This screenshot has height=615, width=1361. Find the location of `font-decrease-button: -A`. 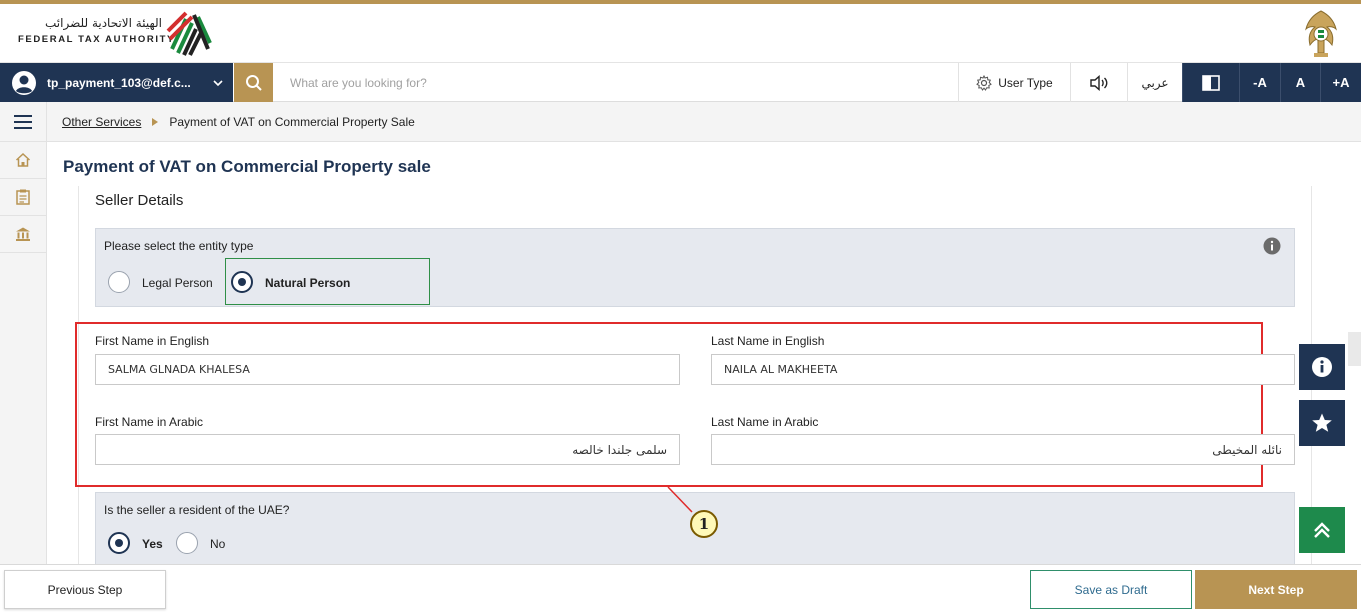

font-decrease-button: -A is located at coordinates (1259, 82).